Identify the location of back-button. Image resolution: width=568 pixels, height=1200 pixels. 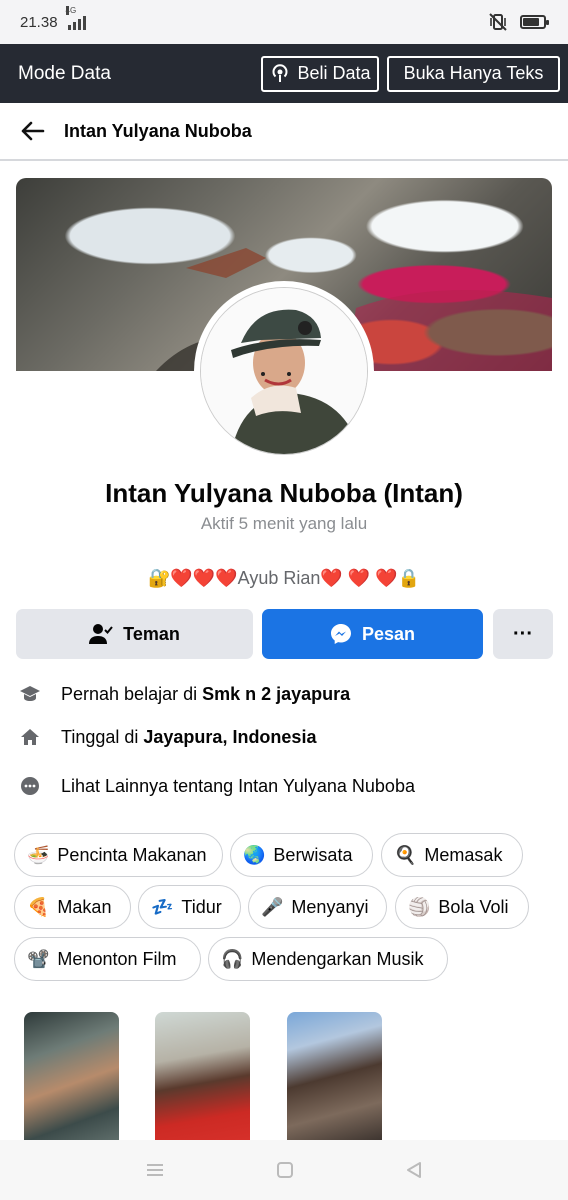
(32, 131).